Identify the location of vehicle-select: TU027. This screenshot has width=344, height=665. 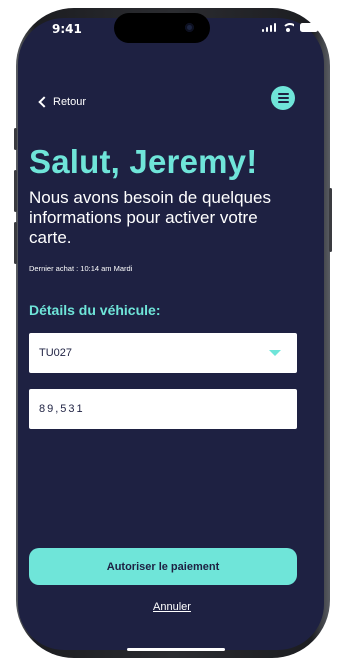
(163, 353).